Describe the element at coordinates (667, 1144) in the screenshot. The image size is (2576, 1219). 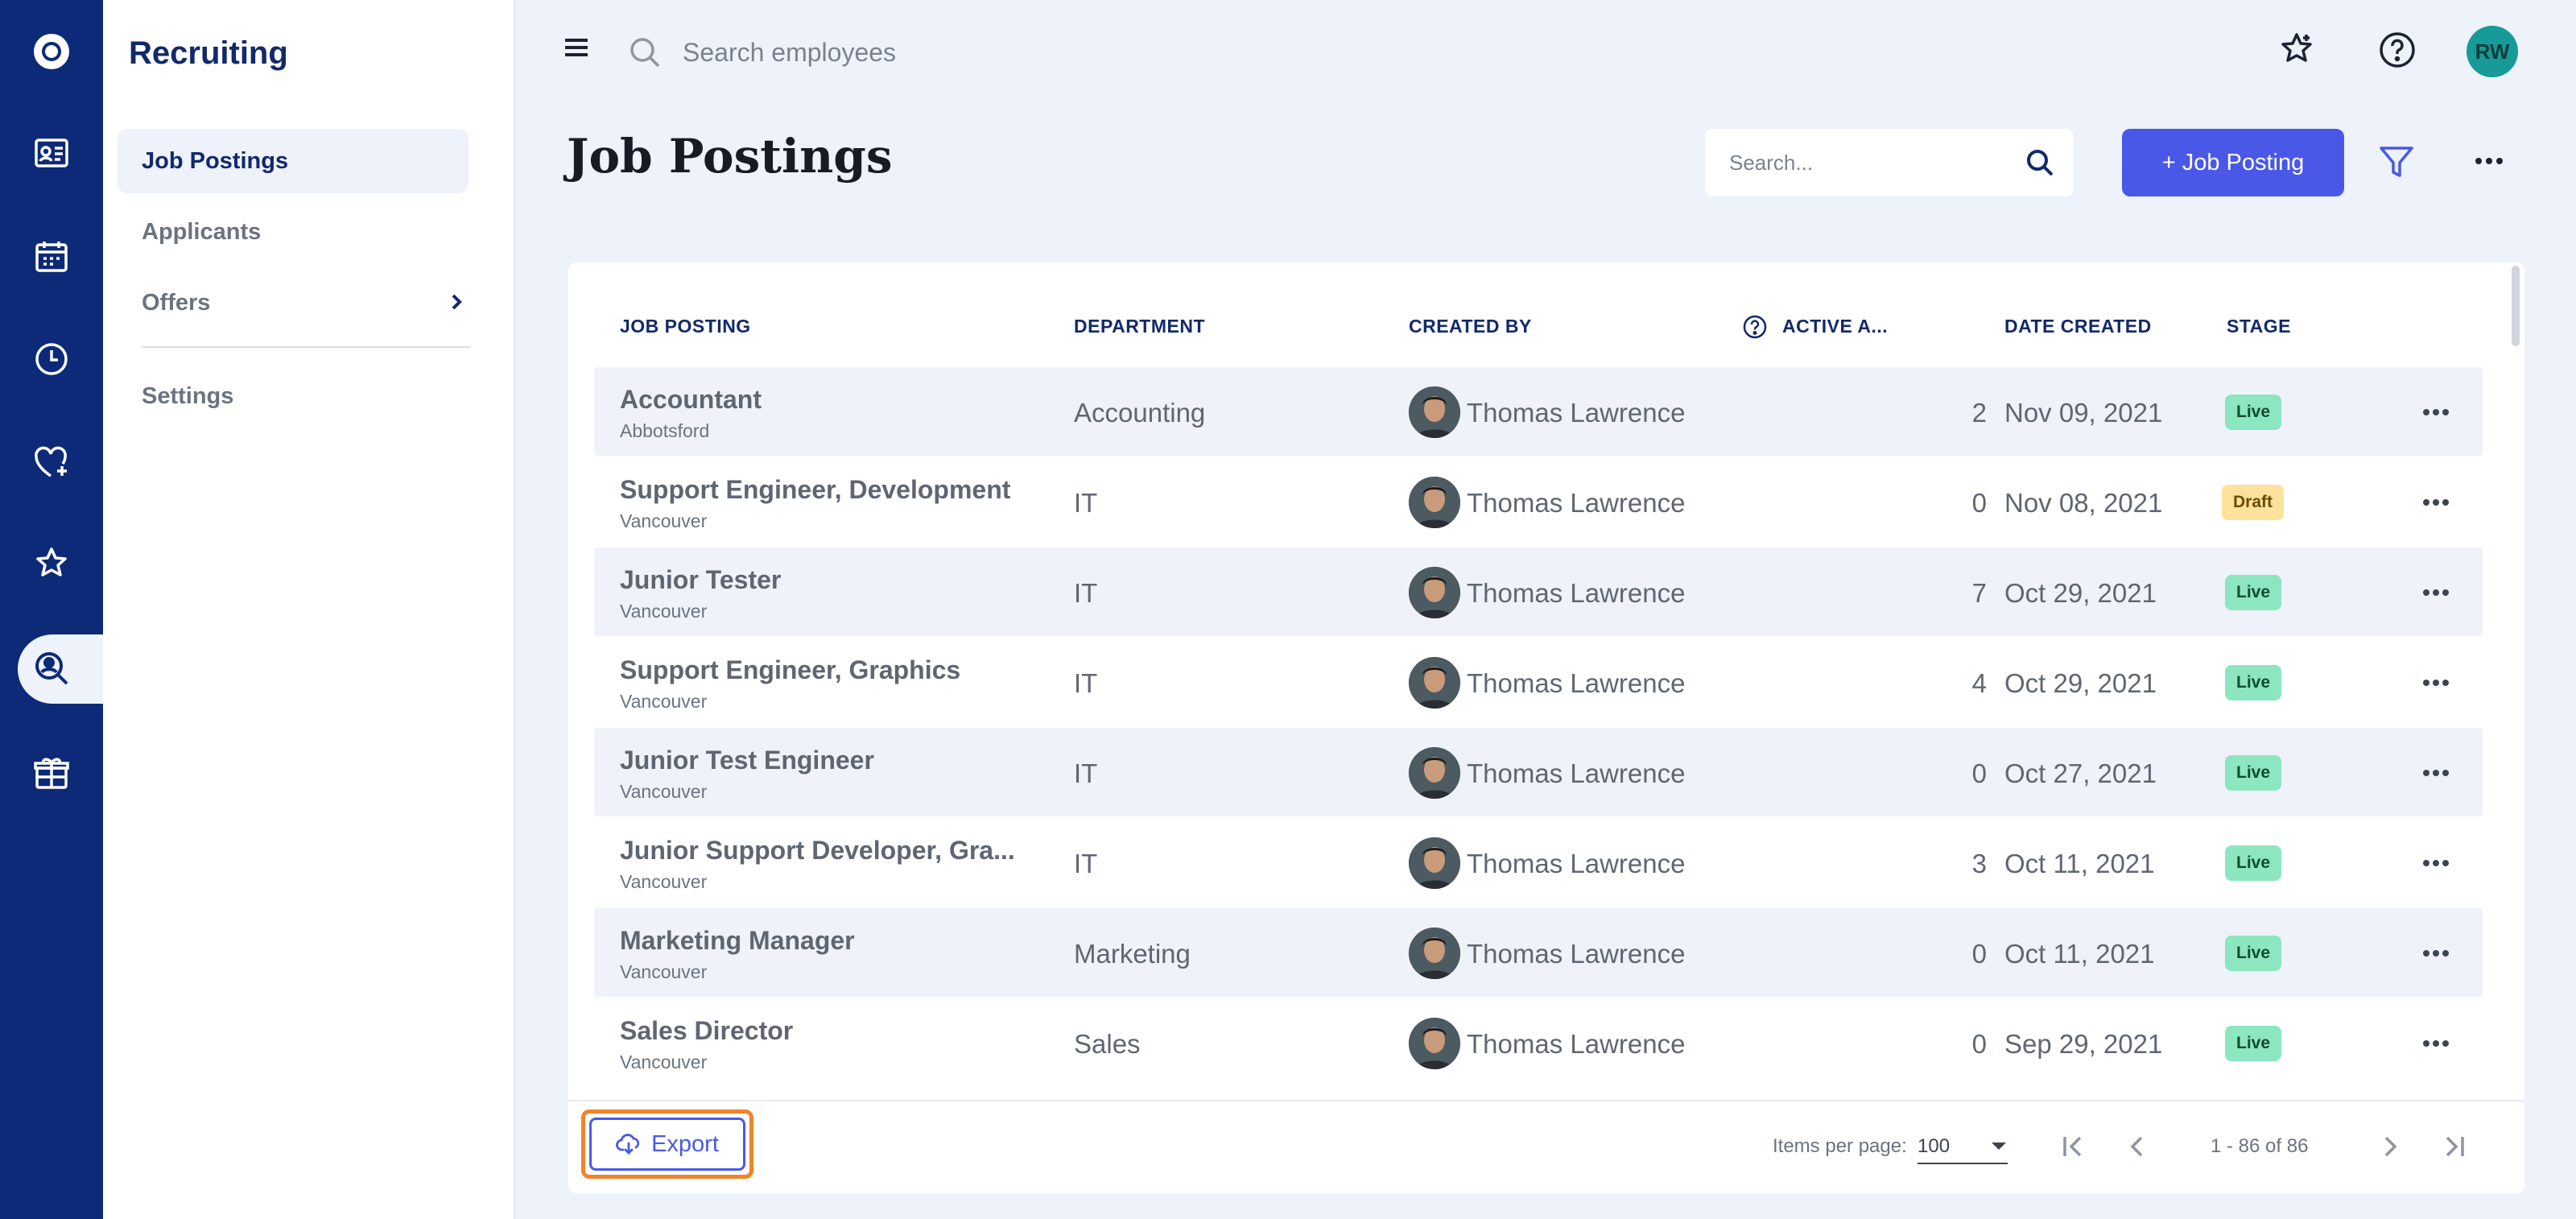
I see `export-button: Export` at that location.